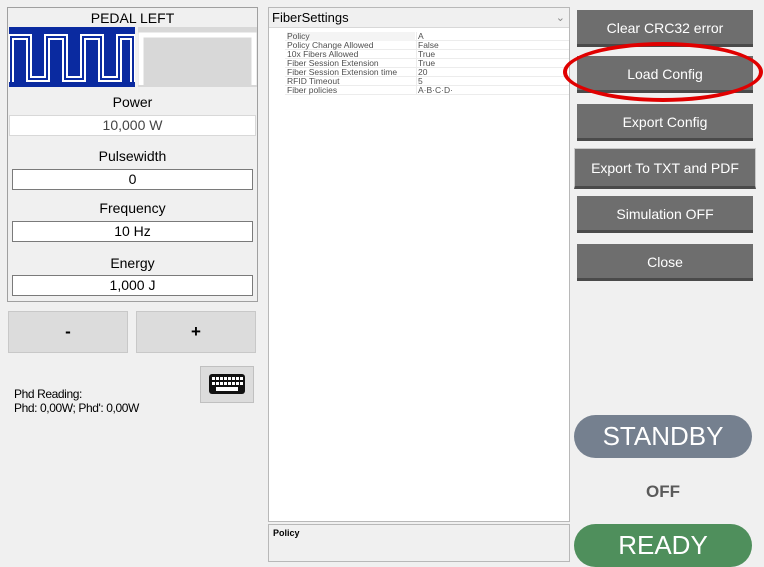 This screenshot has height=567, width=764. What do you see at coordinates (132, 208) in the screenshot?
I see `frequency-label: Frequency` at bounding box center [132, 208].